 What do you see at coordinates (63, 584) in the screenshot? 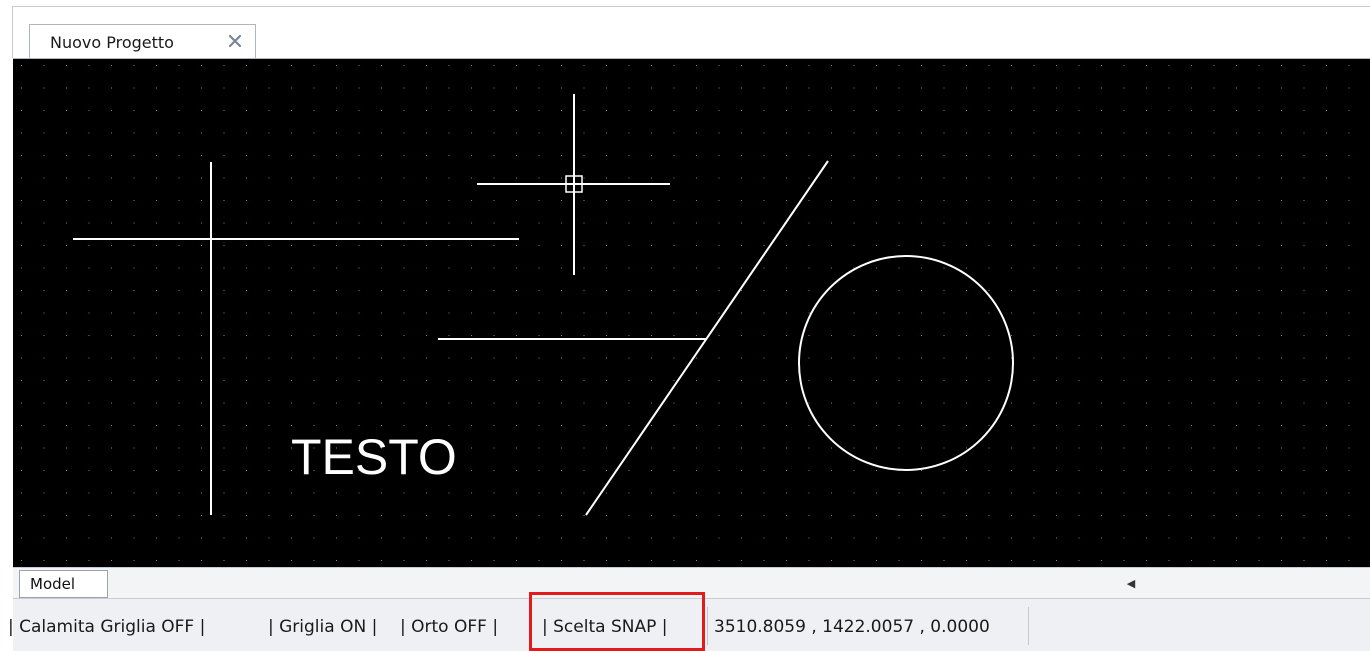
I see `tab-model: Model` at bounding box center [63, 584].